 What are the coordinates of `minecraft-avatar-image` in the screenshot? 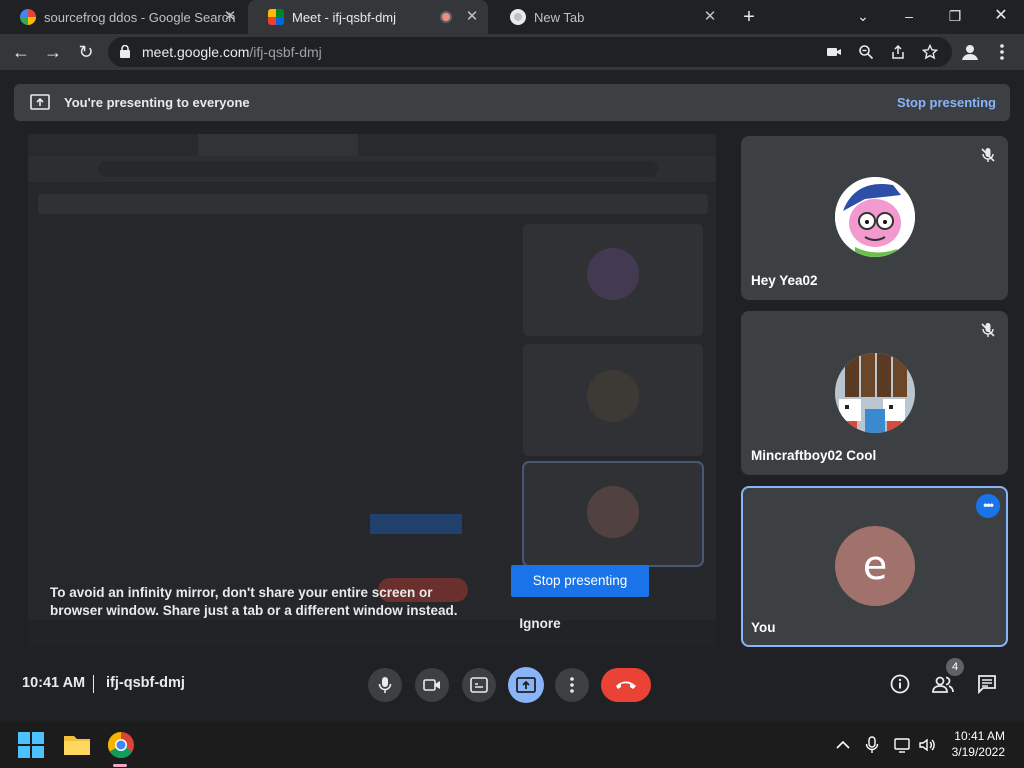 It's located at (875, 393).